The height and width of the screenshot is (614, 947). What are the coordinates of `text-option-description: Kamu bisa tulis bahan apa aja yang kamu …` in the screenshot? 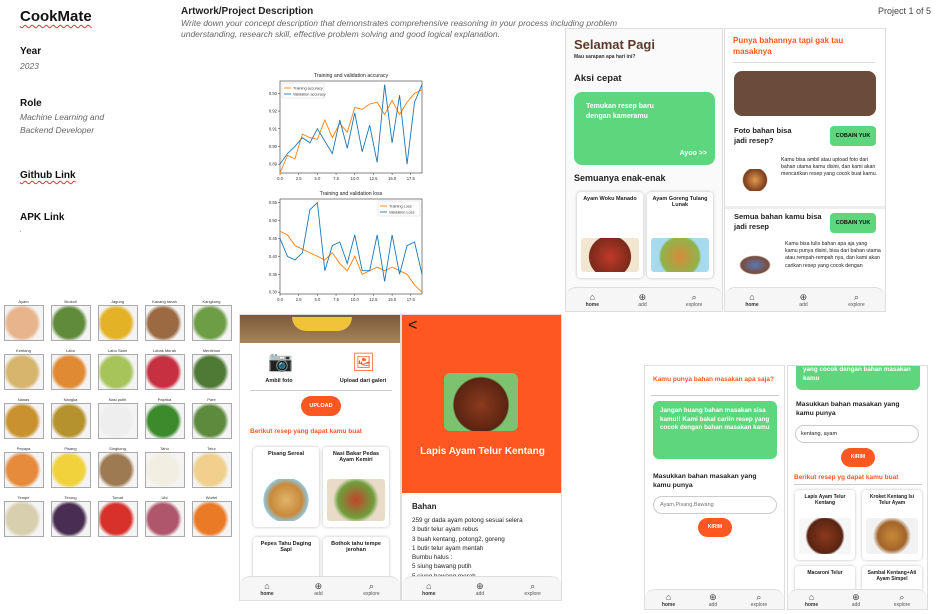 It's located at (833, 255).